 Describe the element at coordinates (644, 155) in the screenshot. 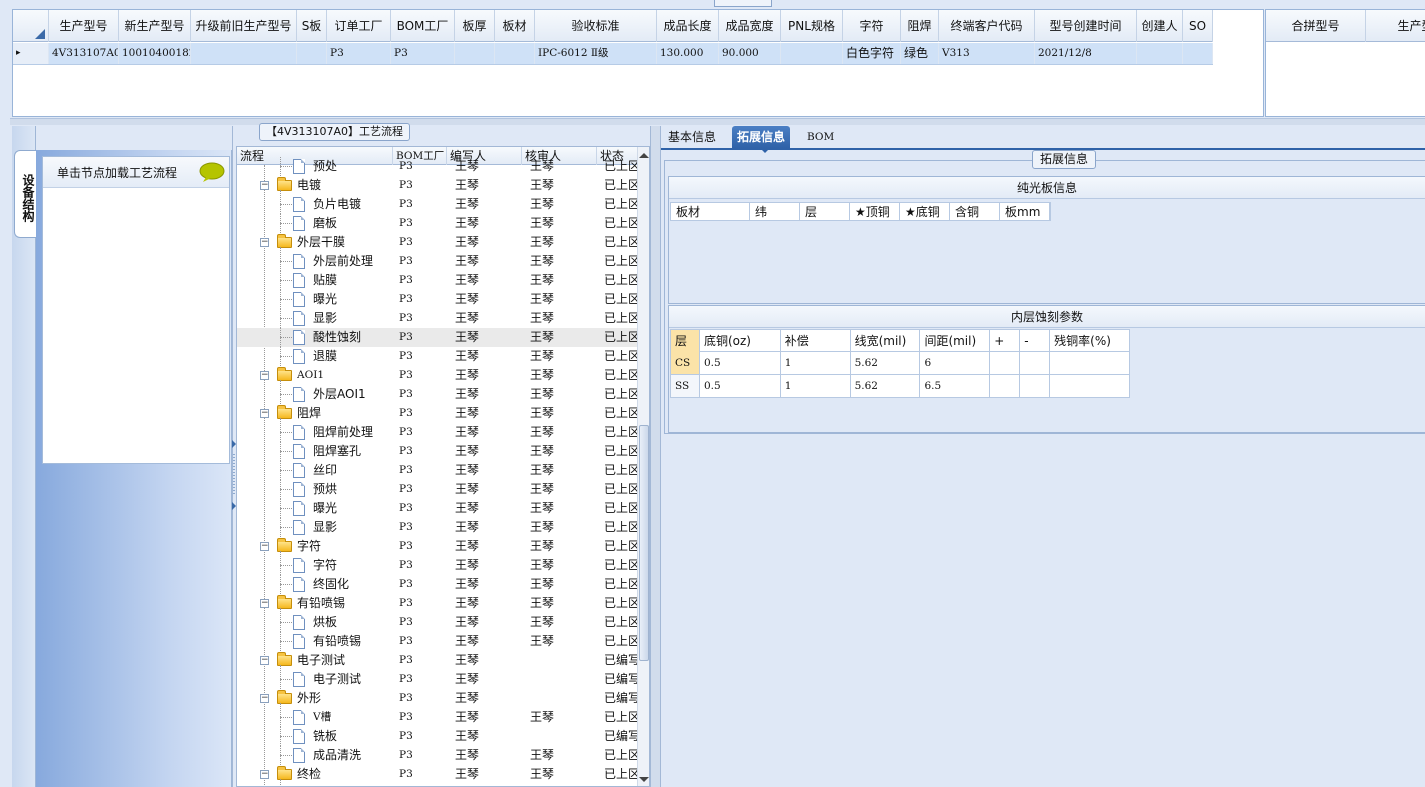

I see `scroll-up-icon` at that location.